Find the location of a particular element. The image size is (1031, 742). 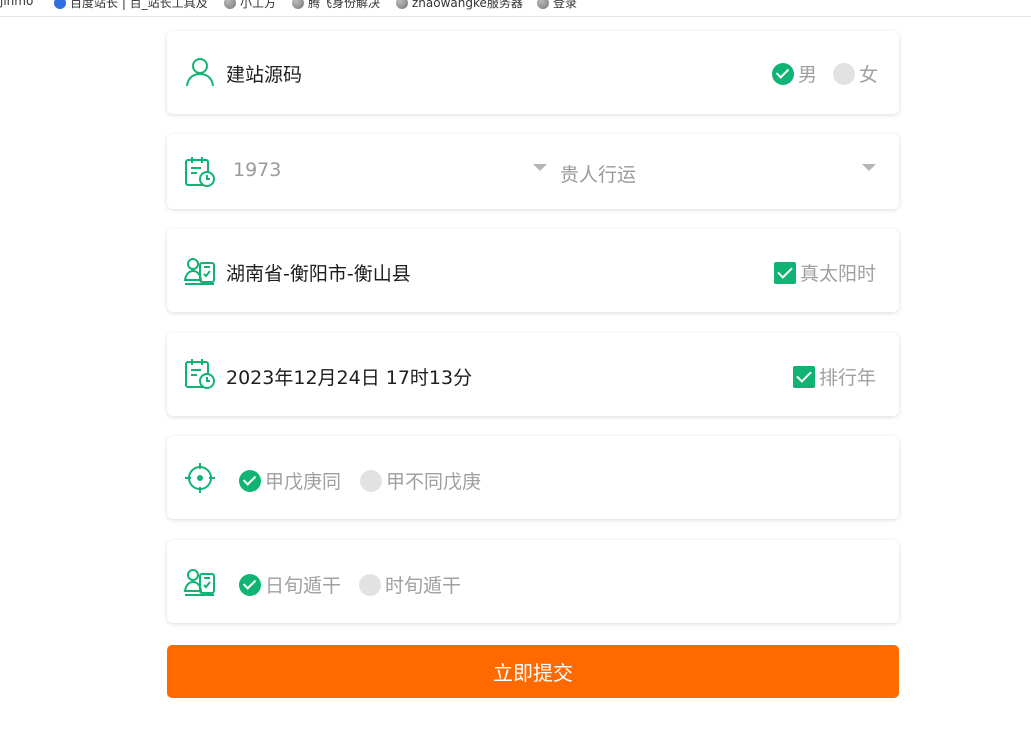

rule2-option-label: 时旬遁干 is located at coordinates (423, 586).